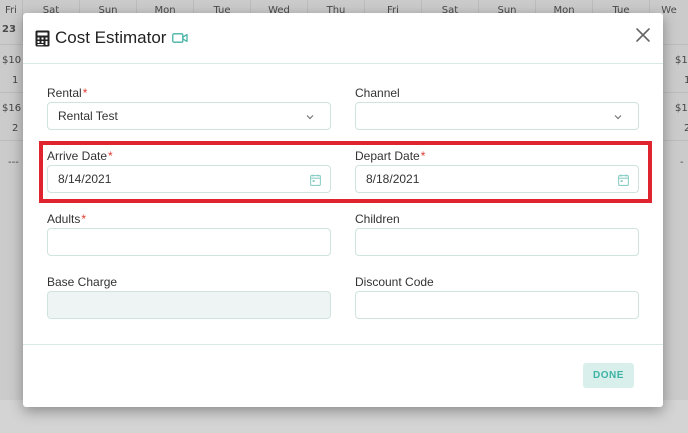  What do you see at coordinates (608, 375) in the screenshot?
I see `done-button: DONE` at bounding box center [608, 375].